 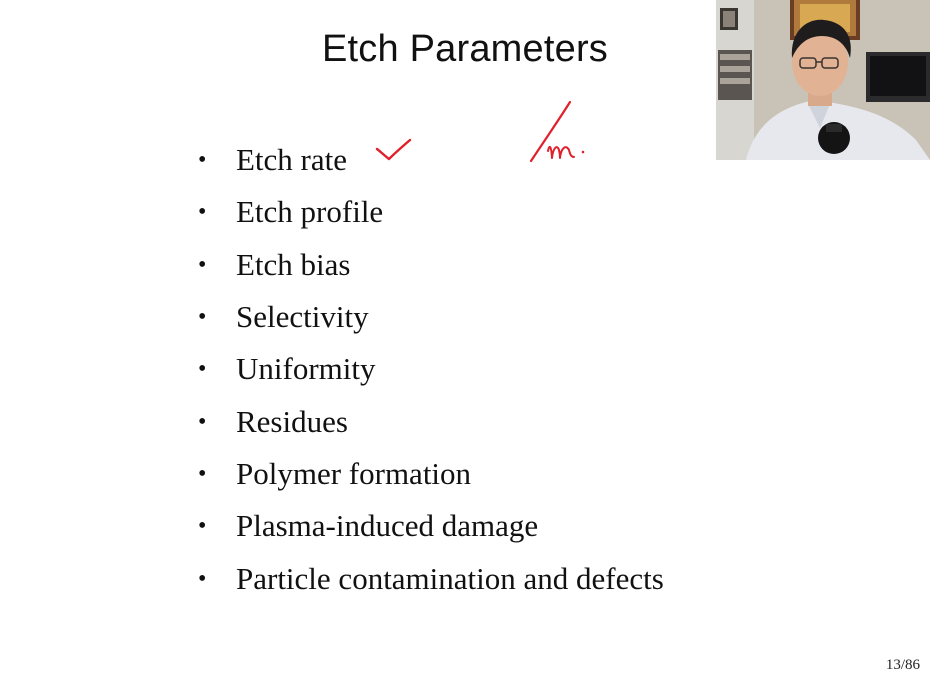 What do you see at coordinates (431, 421) in the screenshot?
I see `bullet-item: • Residues` at bounding box center [431, 421].